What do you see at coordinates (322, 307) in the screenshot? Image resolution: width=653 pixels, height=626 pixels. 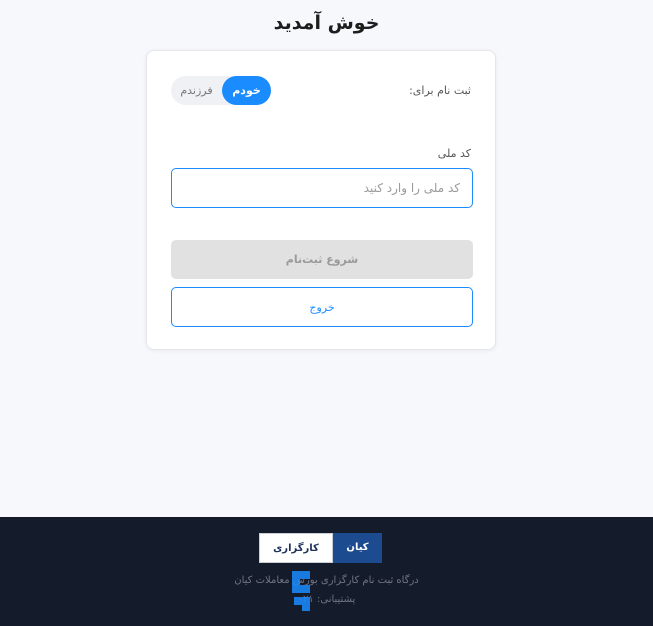 I see `exit-button: خروج` at bounding box center [322, 307].